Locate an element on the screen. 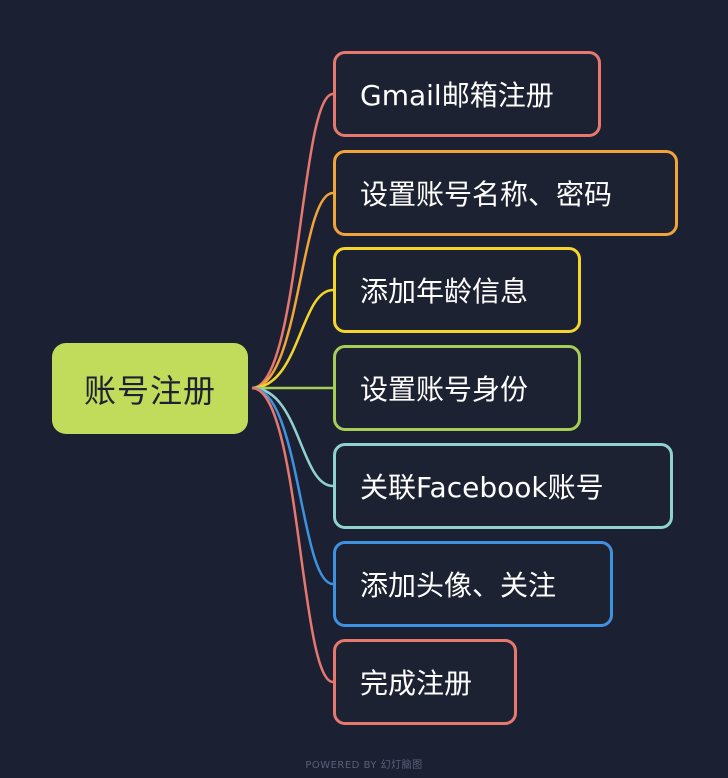 The image size is (728, 778). node-label: 关联Facebook账号 is located at coordinates (482, 487).